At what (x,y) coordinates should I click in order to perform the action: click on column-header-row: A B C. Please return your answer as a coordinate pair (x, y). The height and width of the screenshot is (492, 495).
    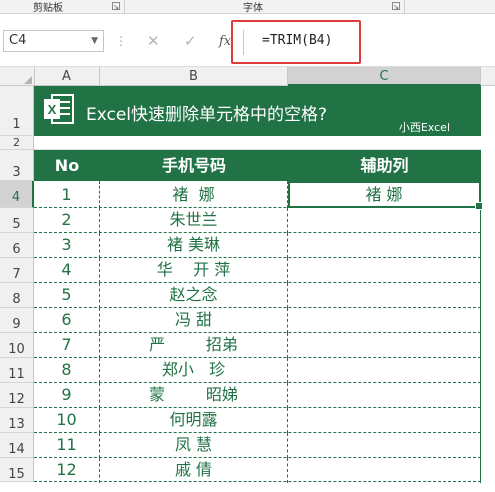
    Looking at the image, I should click on (247, 76).